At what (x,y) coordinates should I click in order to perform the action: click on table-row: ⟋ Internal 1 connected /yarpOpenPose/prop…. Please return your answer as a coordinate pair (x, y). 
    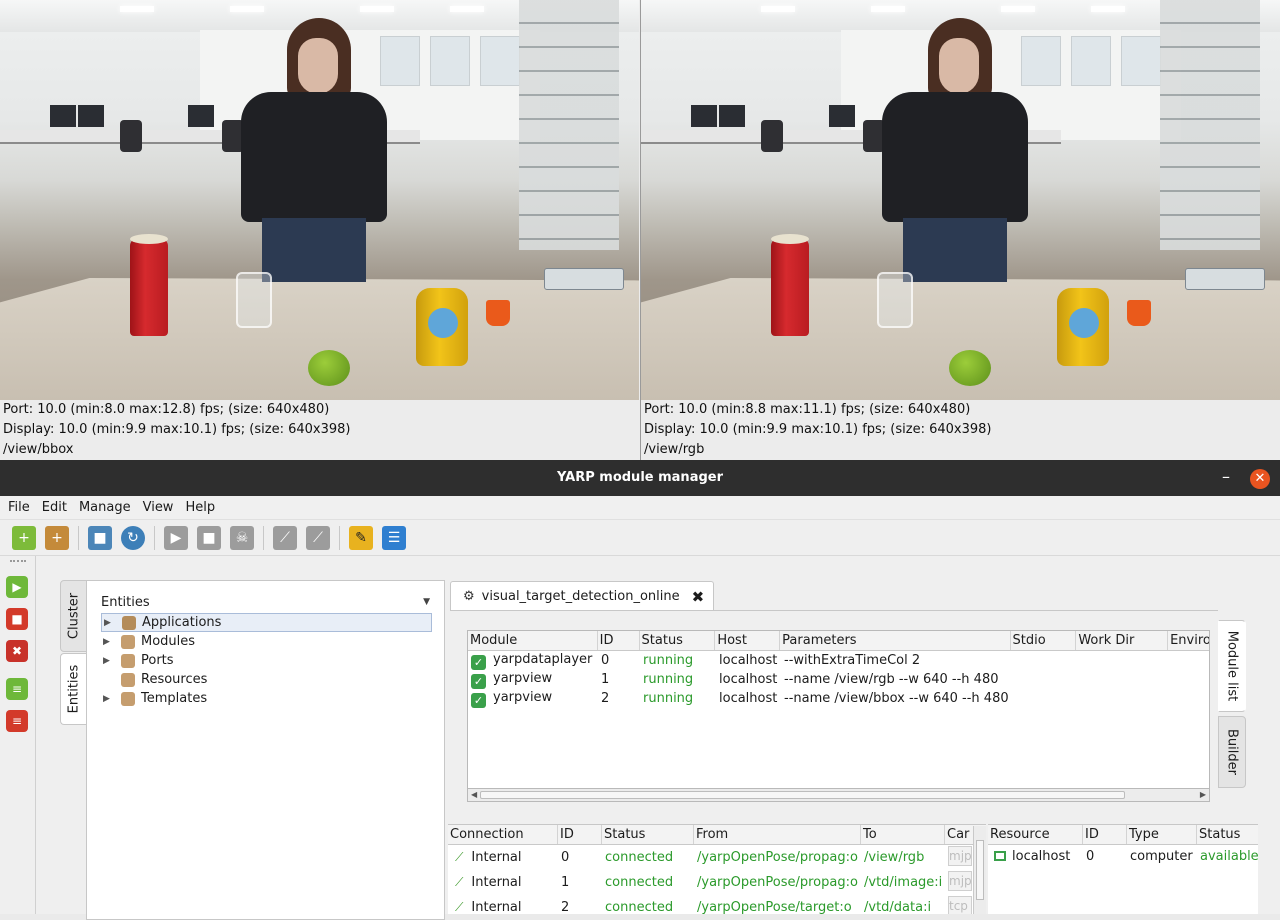
    Looking at the image, I should click on (717, 882).